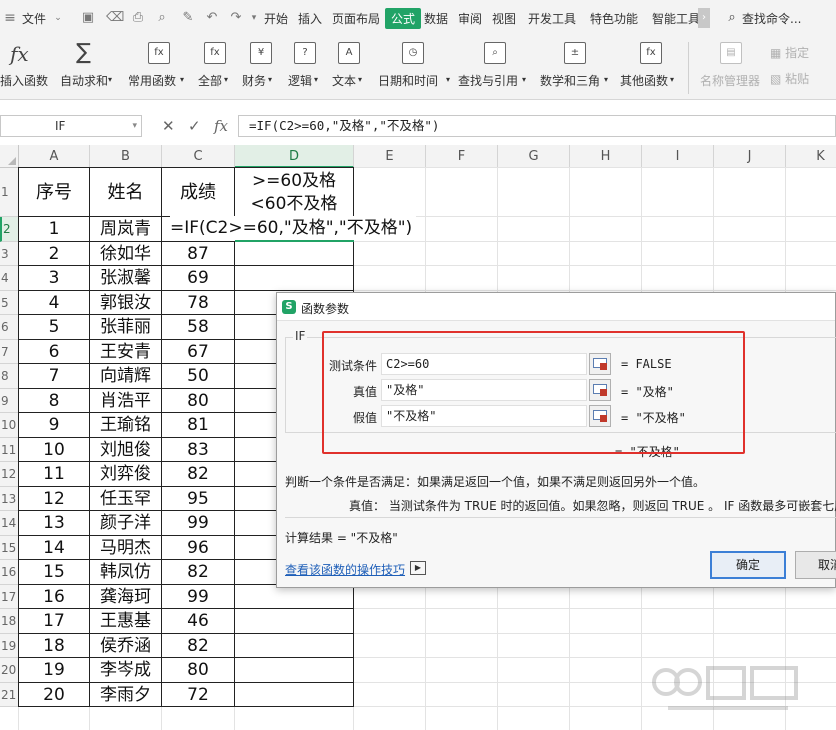  Describe the element at coordinates (198, 253) in the screenshot. I see `cell-score: 87` at that location.